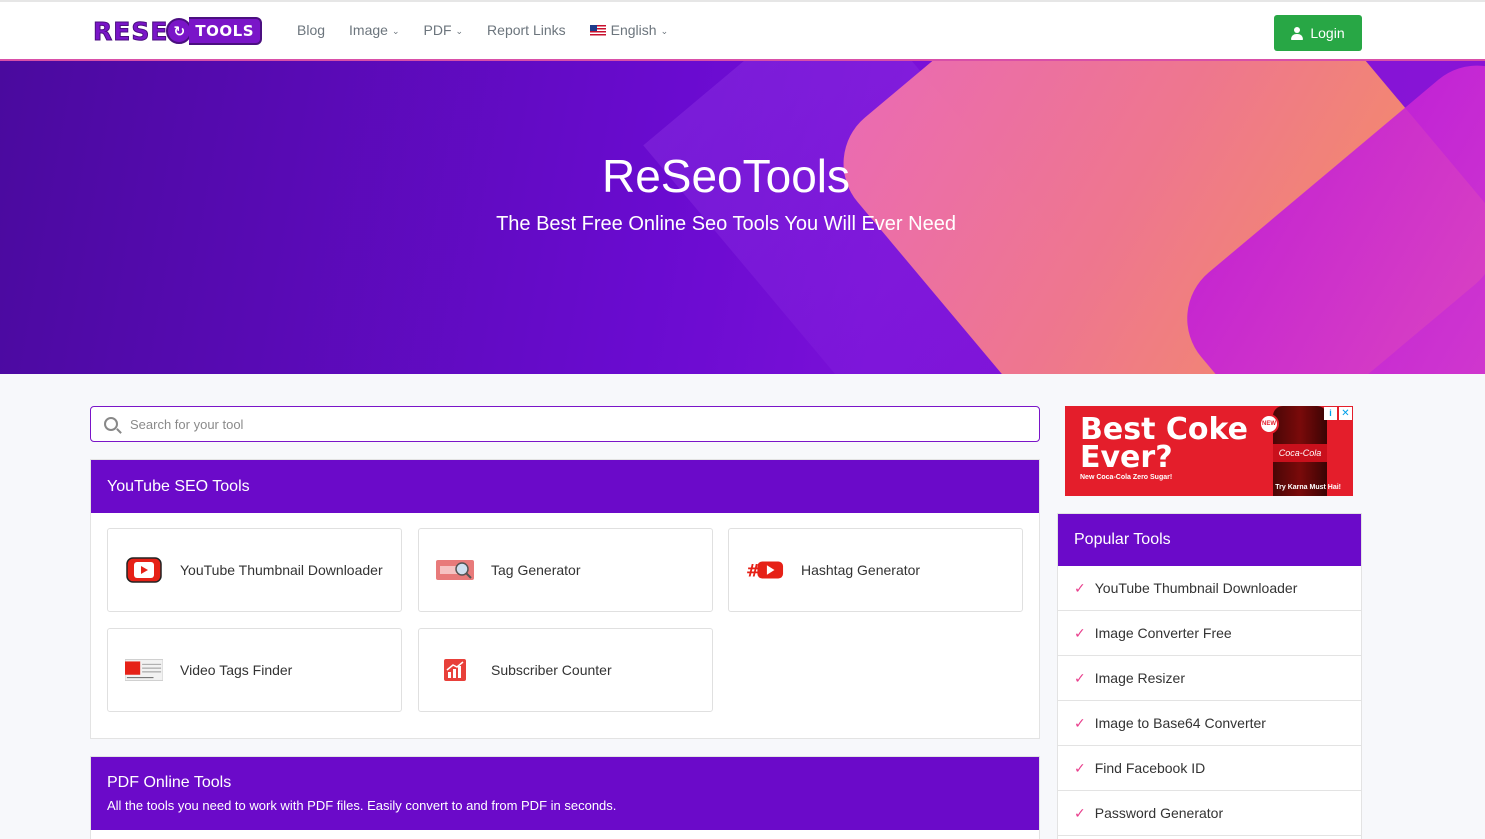 The height and width of the screenshot is (839, 1485). What do you see at coordinates (765, 570) in the screenshot?
I see `hashtag-youtube-icon: #` at bounding box center [765, 570].